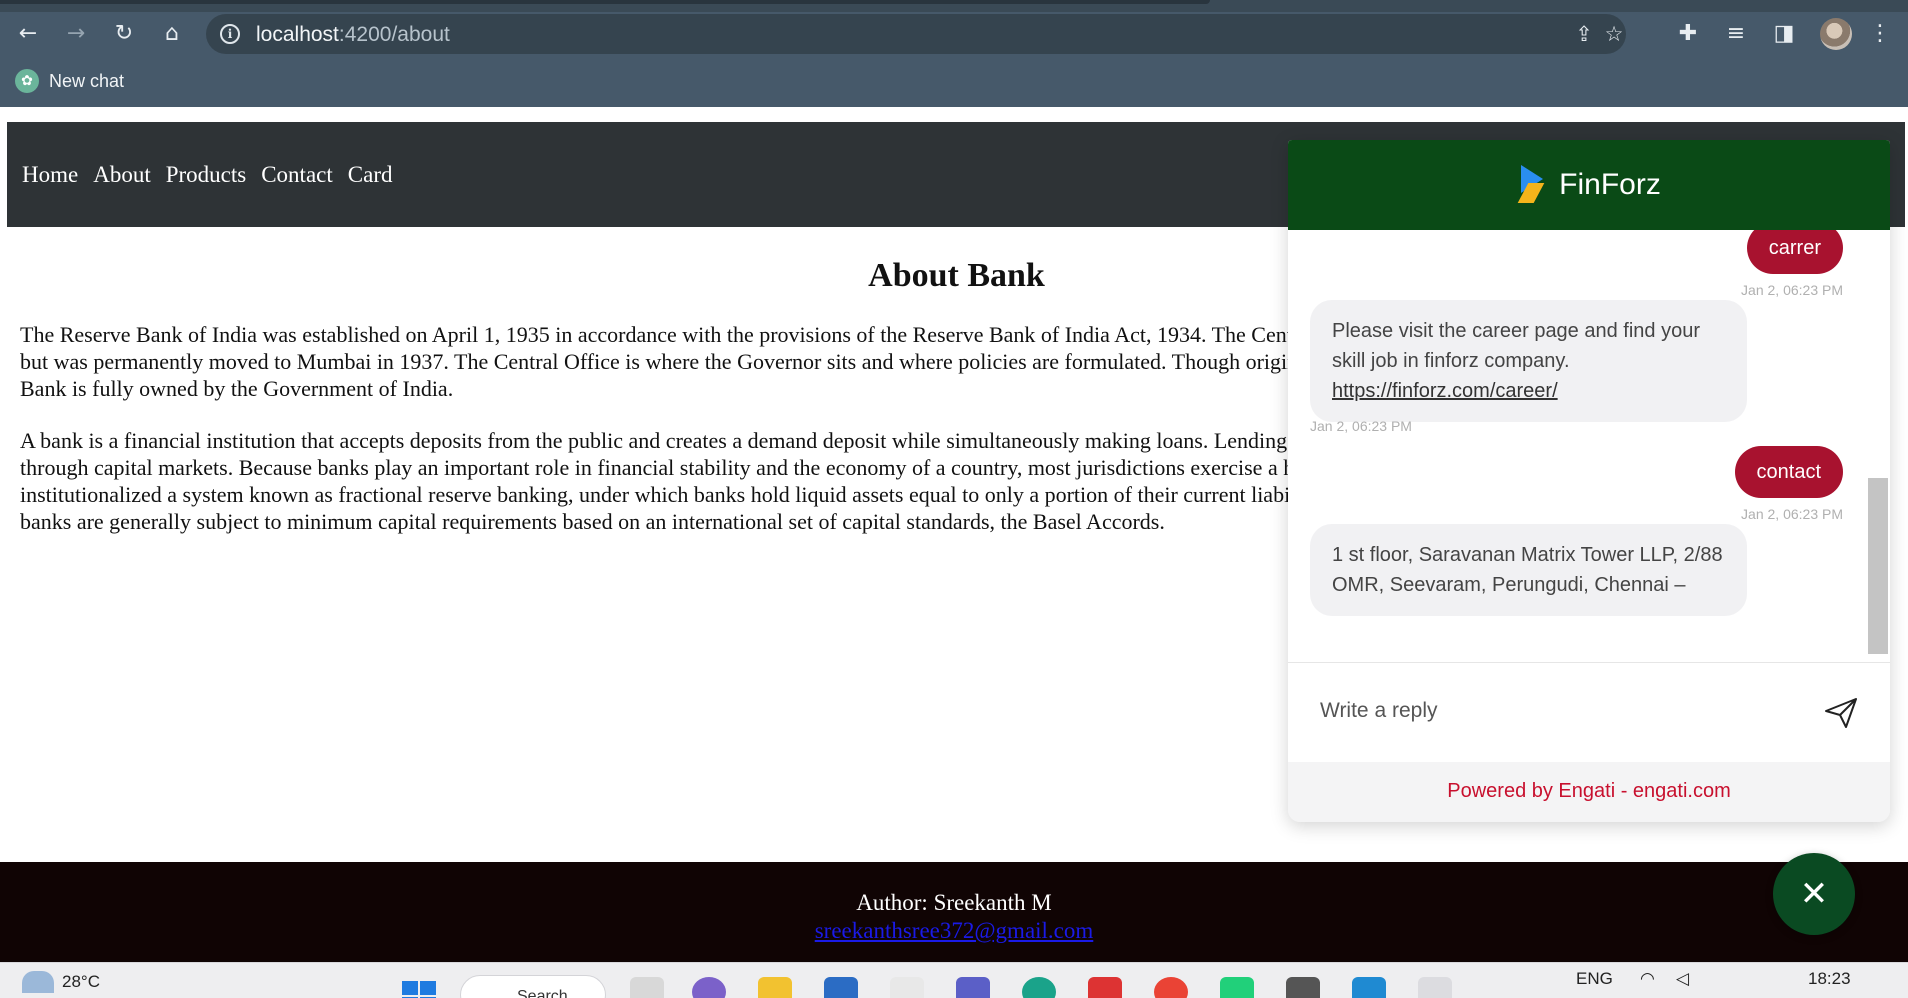 This screenshot has width=1908, height=998. What do you see at coordinates (124, 34) in the screenshot?
I see `reload-icon: ↻` at bounding box center [124, 34].